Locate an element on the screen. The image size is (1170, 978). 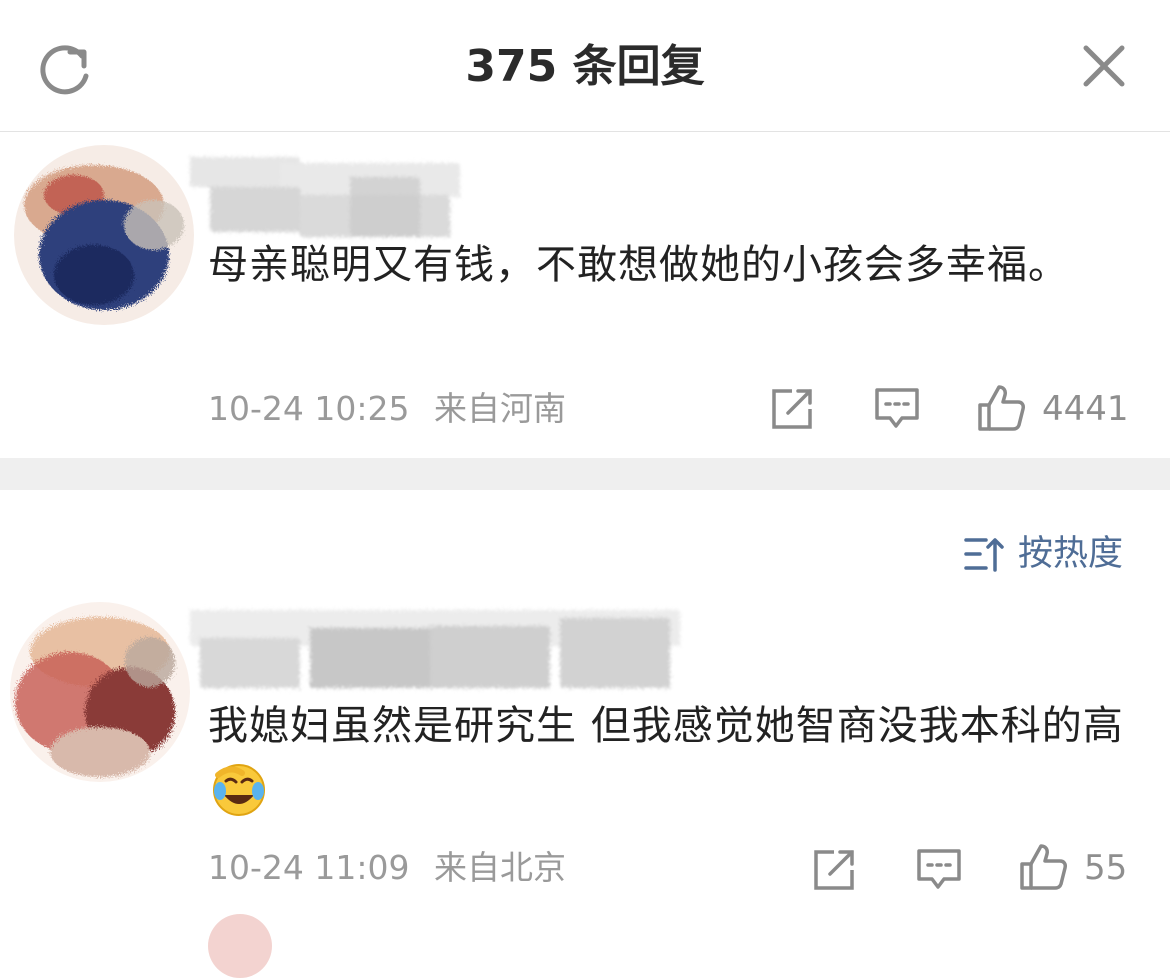
sort-icon is located at coordinates (984, 555).